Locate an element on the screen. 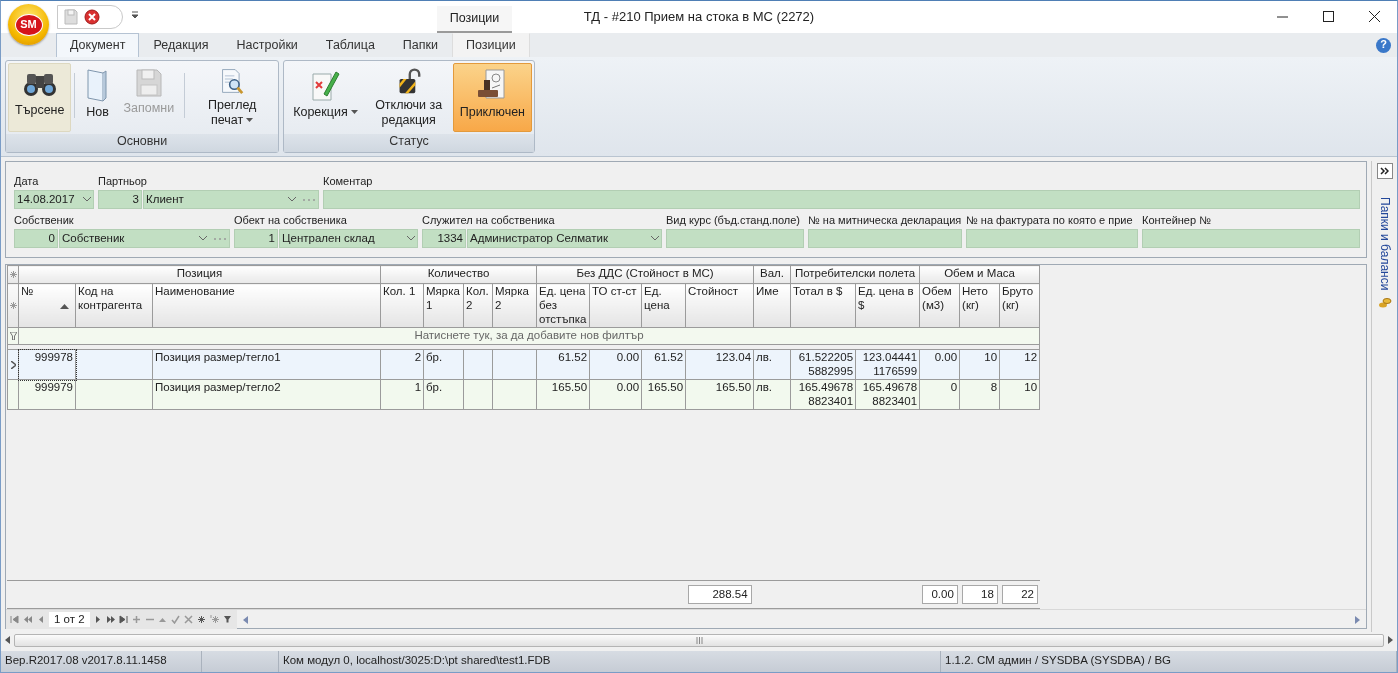 The image size is (1398, 673). column-header: Име is located at coordinates (772, 305).